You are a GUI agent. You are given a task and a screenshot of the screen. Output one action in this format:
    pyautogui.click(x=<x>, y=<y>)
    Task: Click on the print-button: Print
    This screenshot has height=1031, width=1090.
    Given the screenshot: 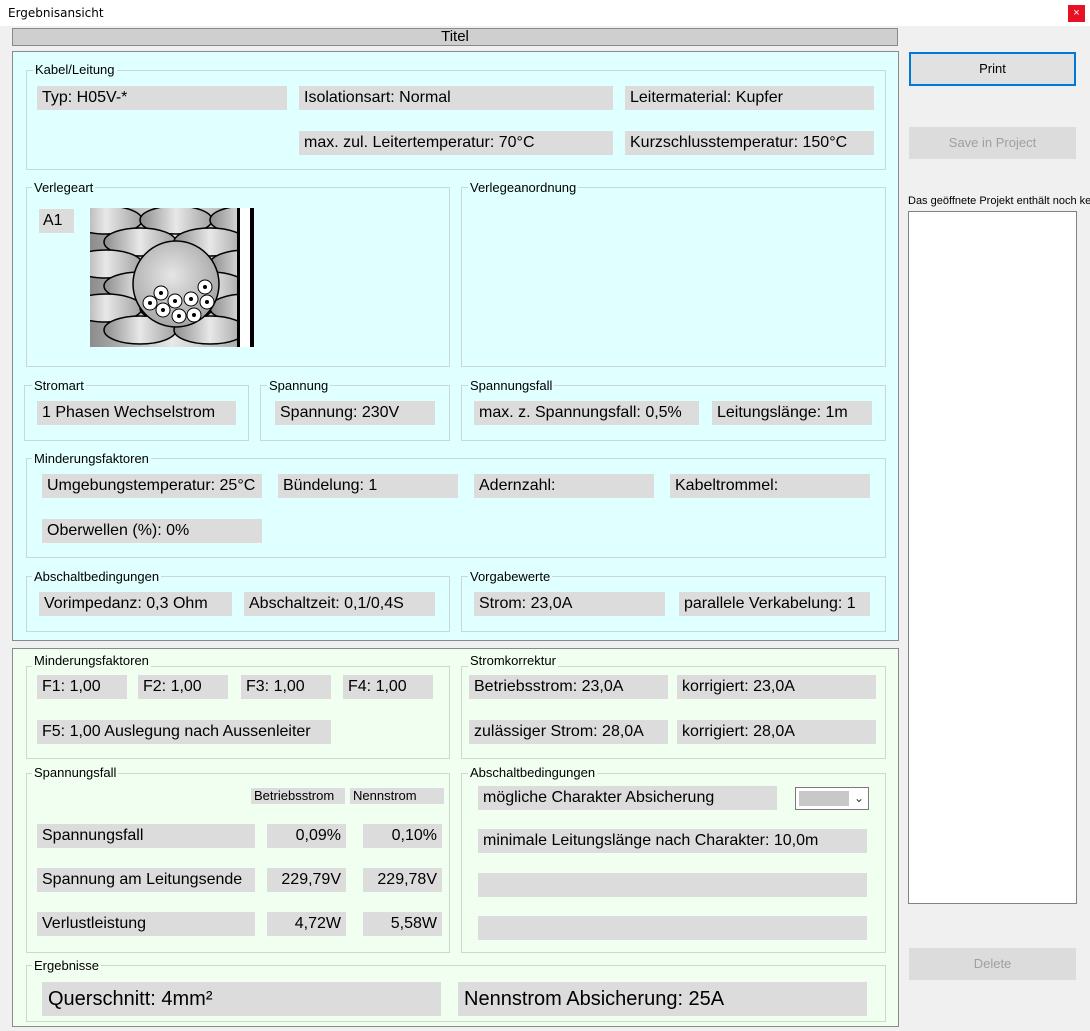 What is the action you would take?
    pyautogui.click(x=992, y=69)
    